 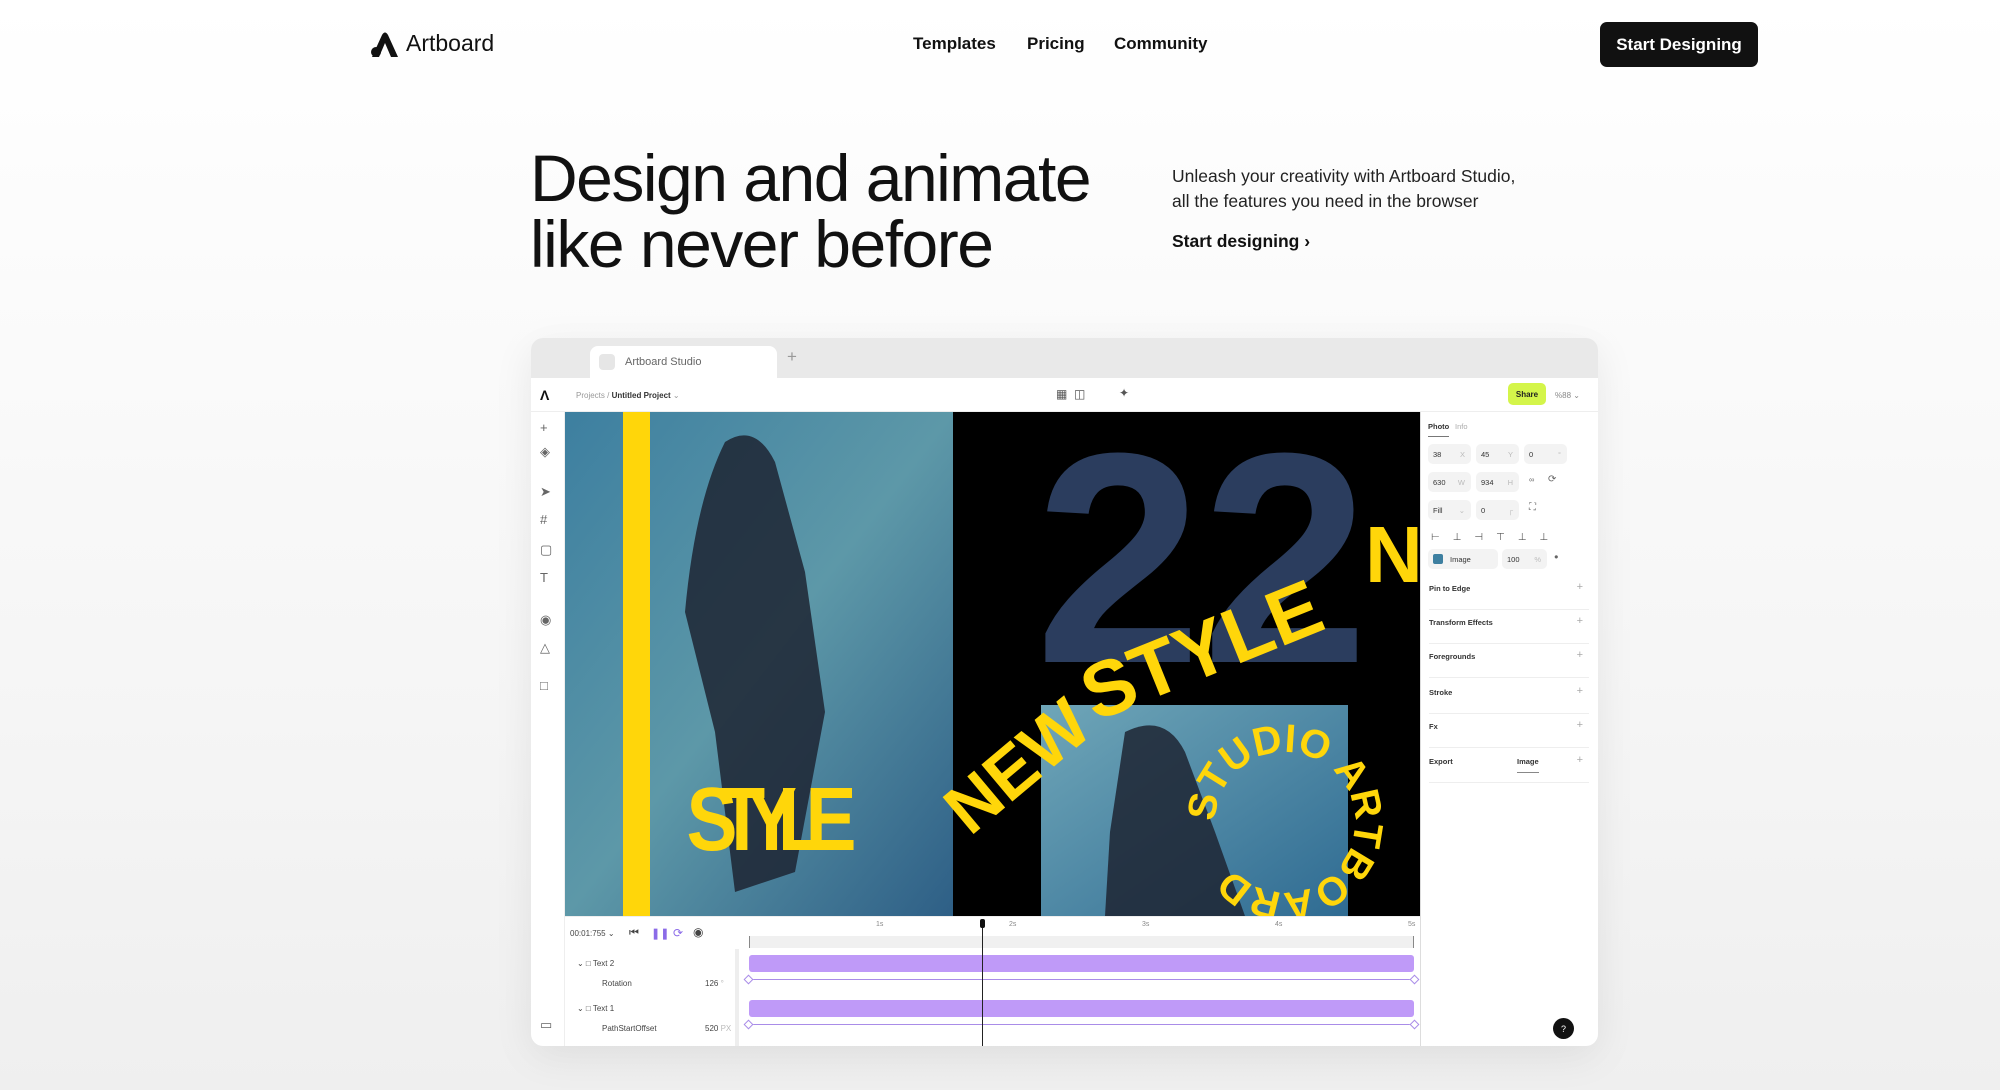 What do you see at coordinates (1081, 942) in the screenshot?
I see `ruler` at bounding box center [1081, 942].